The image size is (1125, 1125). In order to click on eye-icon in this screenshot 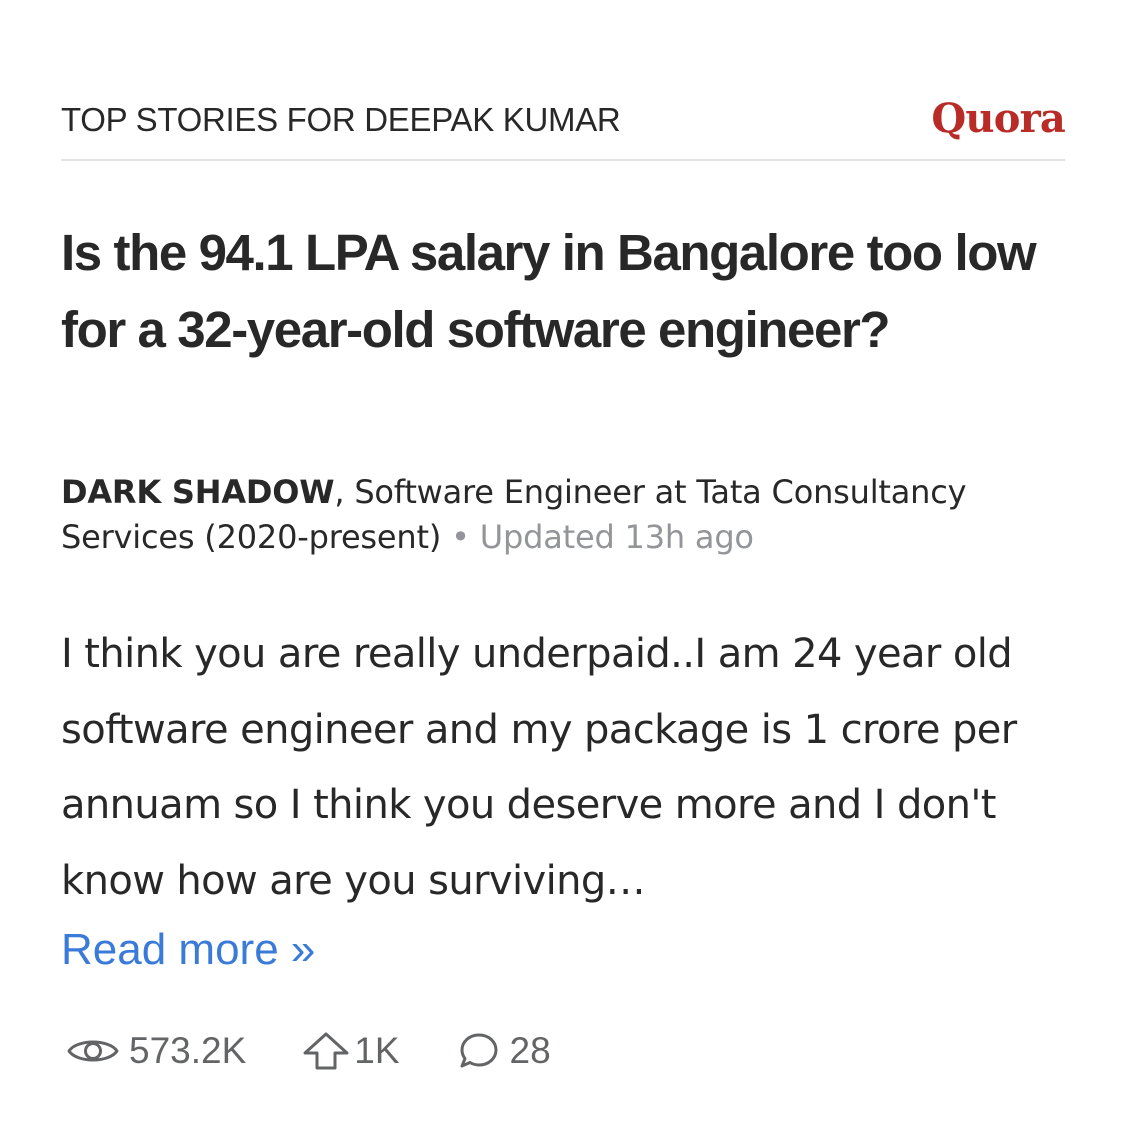, I will do `click(93, 1051)`.